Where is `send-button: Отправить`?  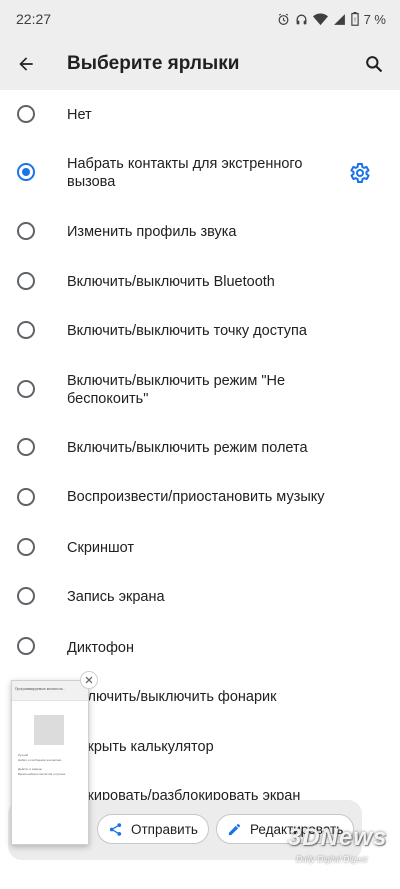
send-button: Отправить is located at coordinates (153, 829).